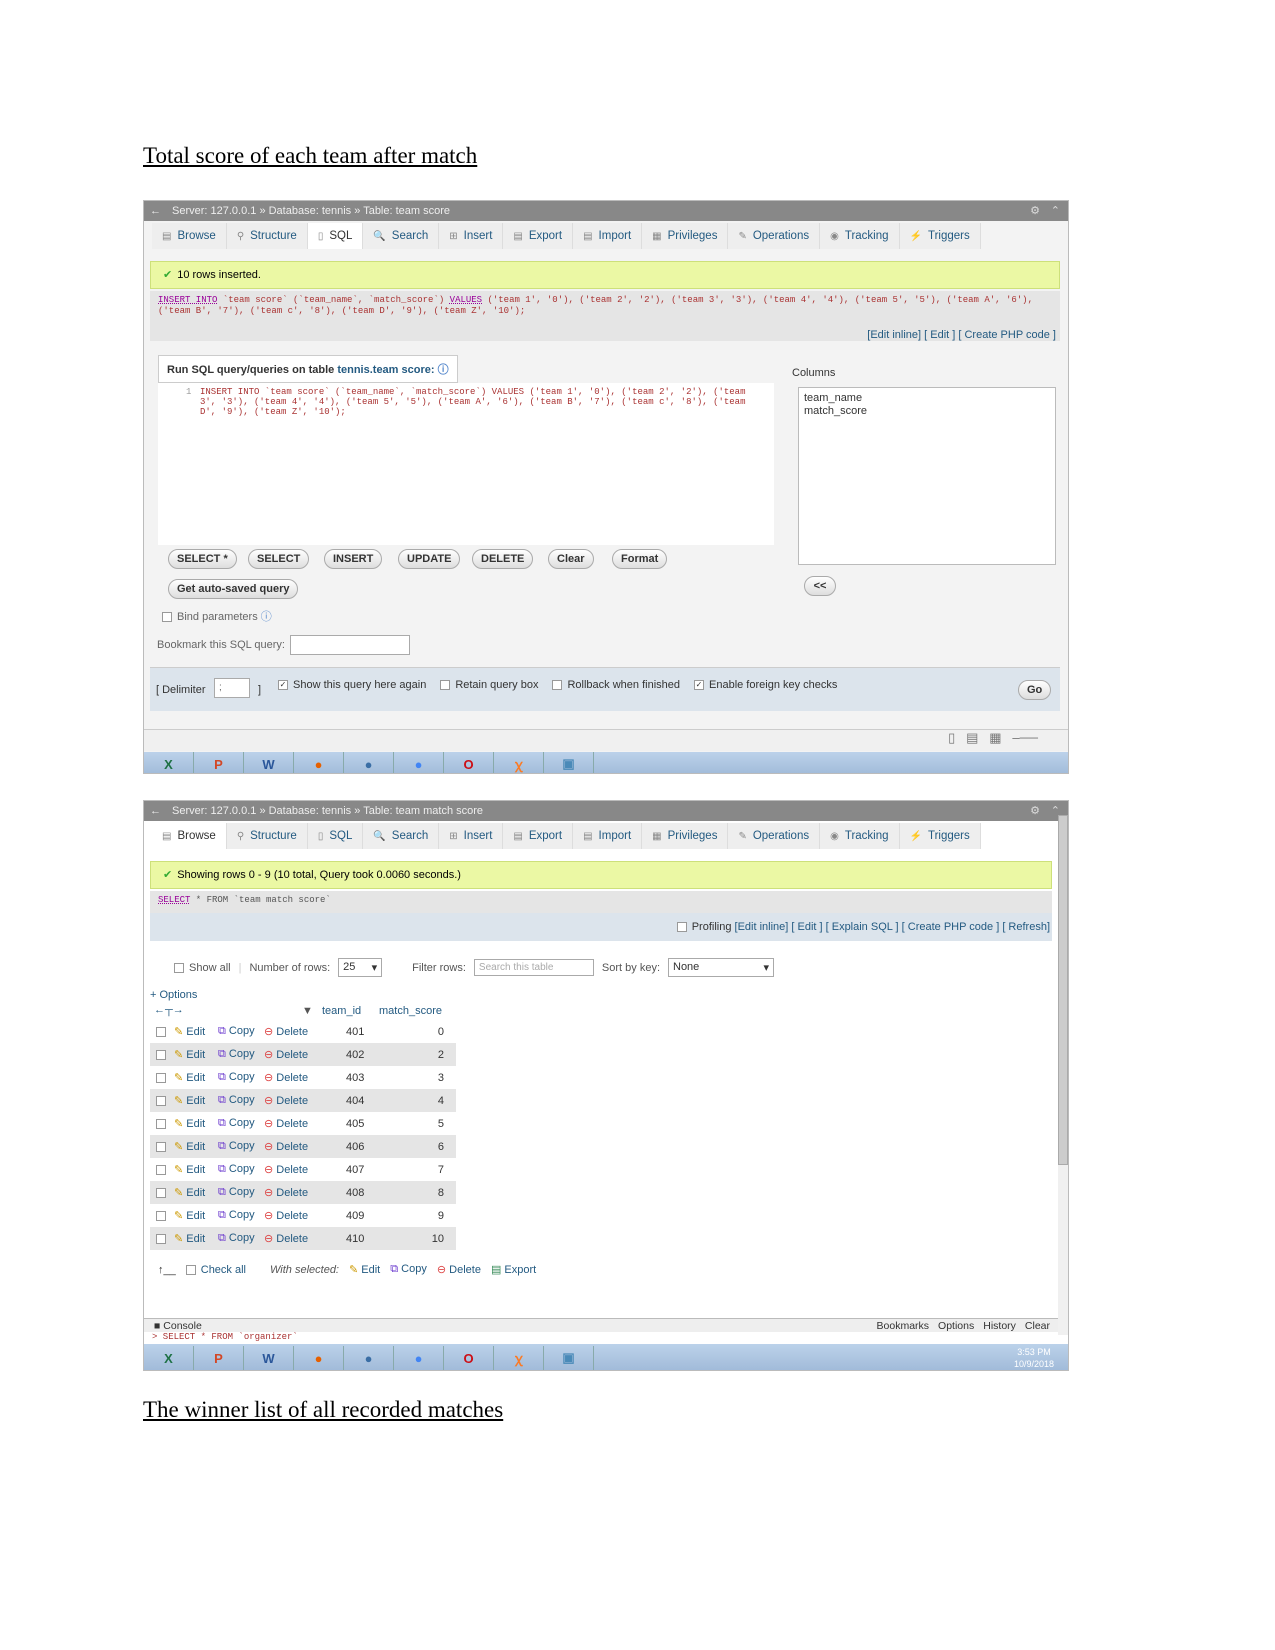 This screenshot has height=1650, width=1275. I want to click on option-checkbox: ✓ Enable foreign key checks, so click(765, 685).